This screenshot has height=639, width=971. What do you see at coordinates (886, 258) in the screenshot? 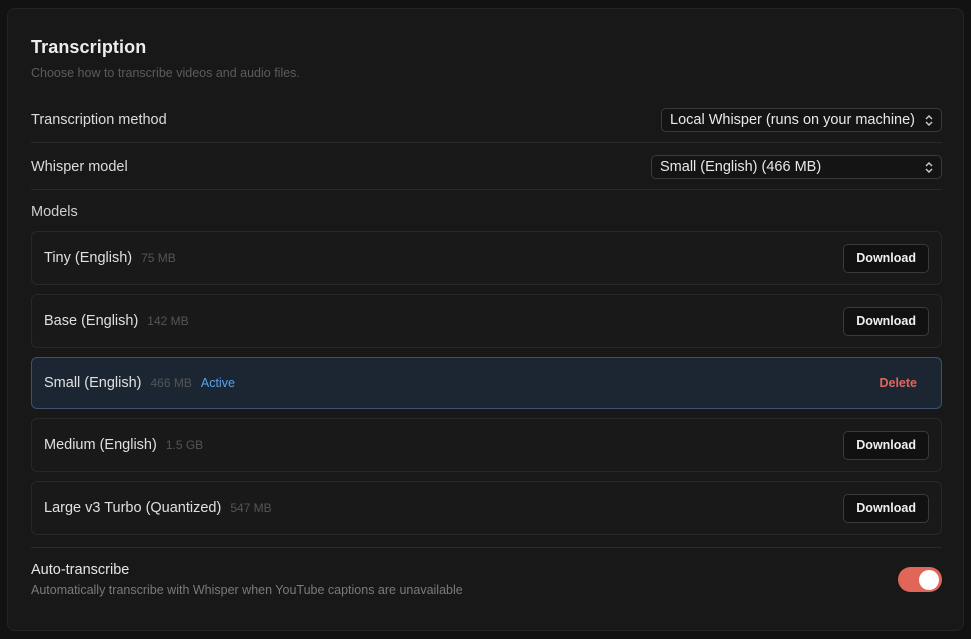
I see `download-tiny-button: Download` at bounding box center [886, 258].